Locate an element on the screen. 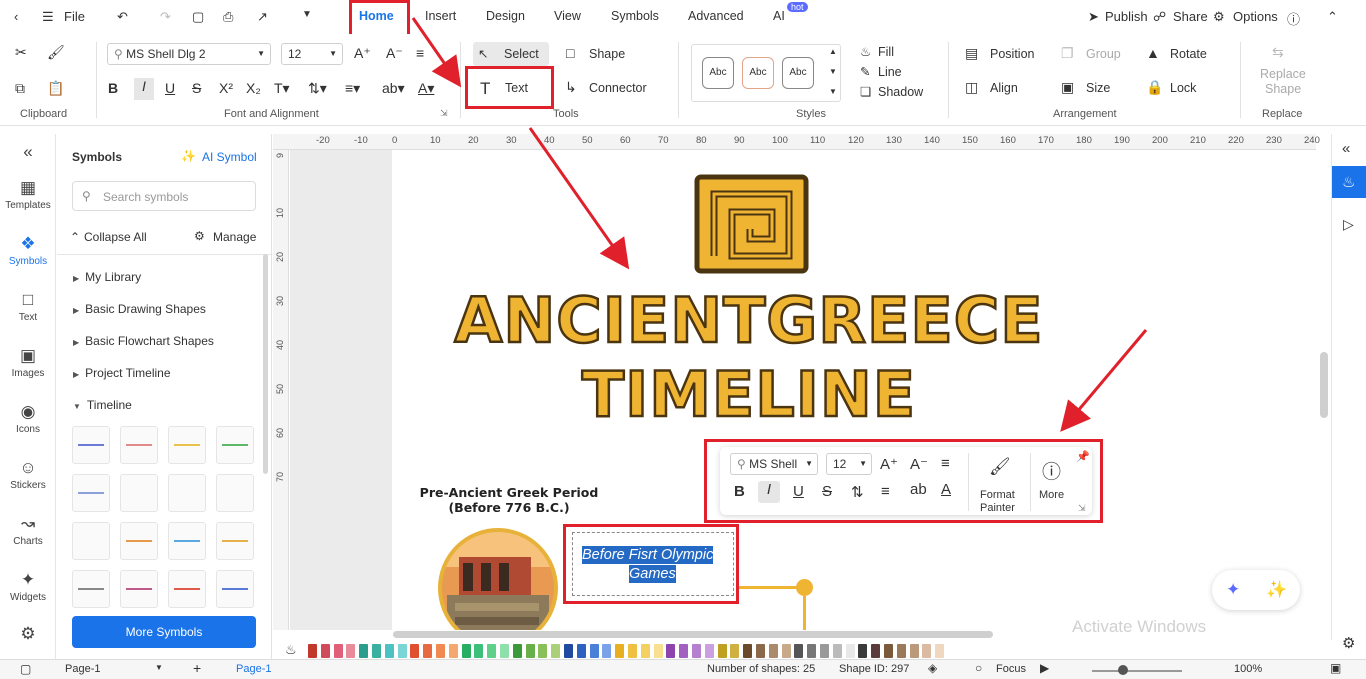 This screenshot has height=679, width=1366. back-icon: ‹ is located at coordinates (16, 16).